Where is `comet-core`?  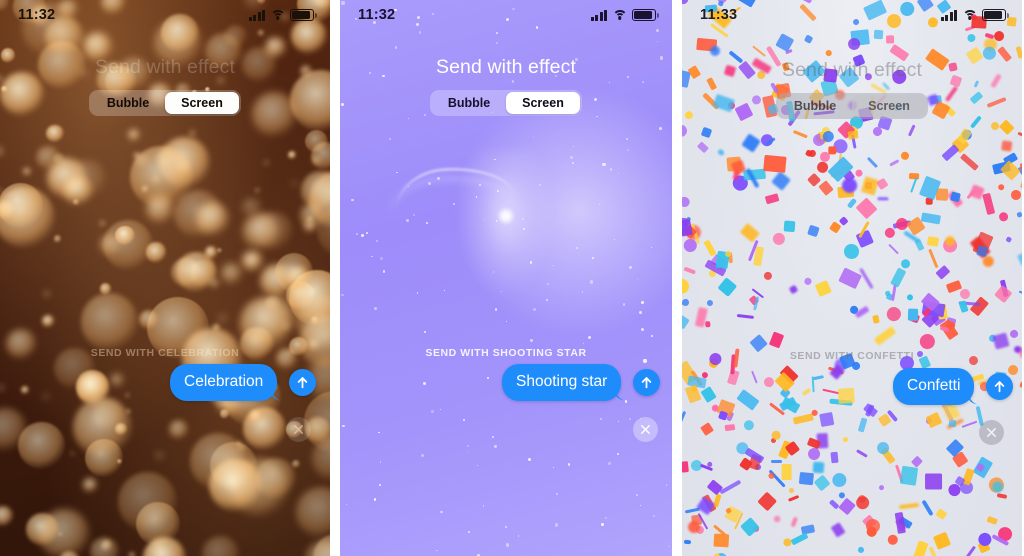
comet-core is located at coordinates (506, 216).